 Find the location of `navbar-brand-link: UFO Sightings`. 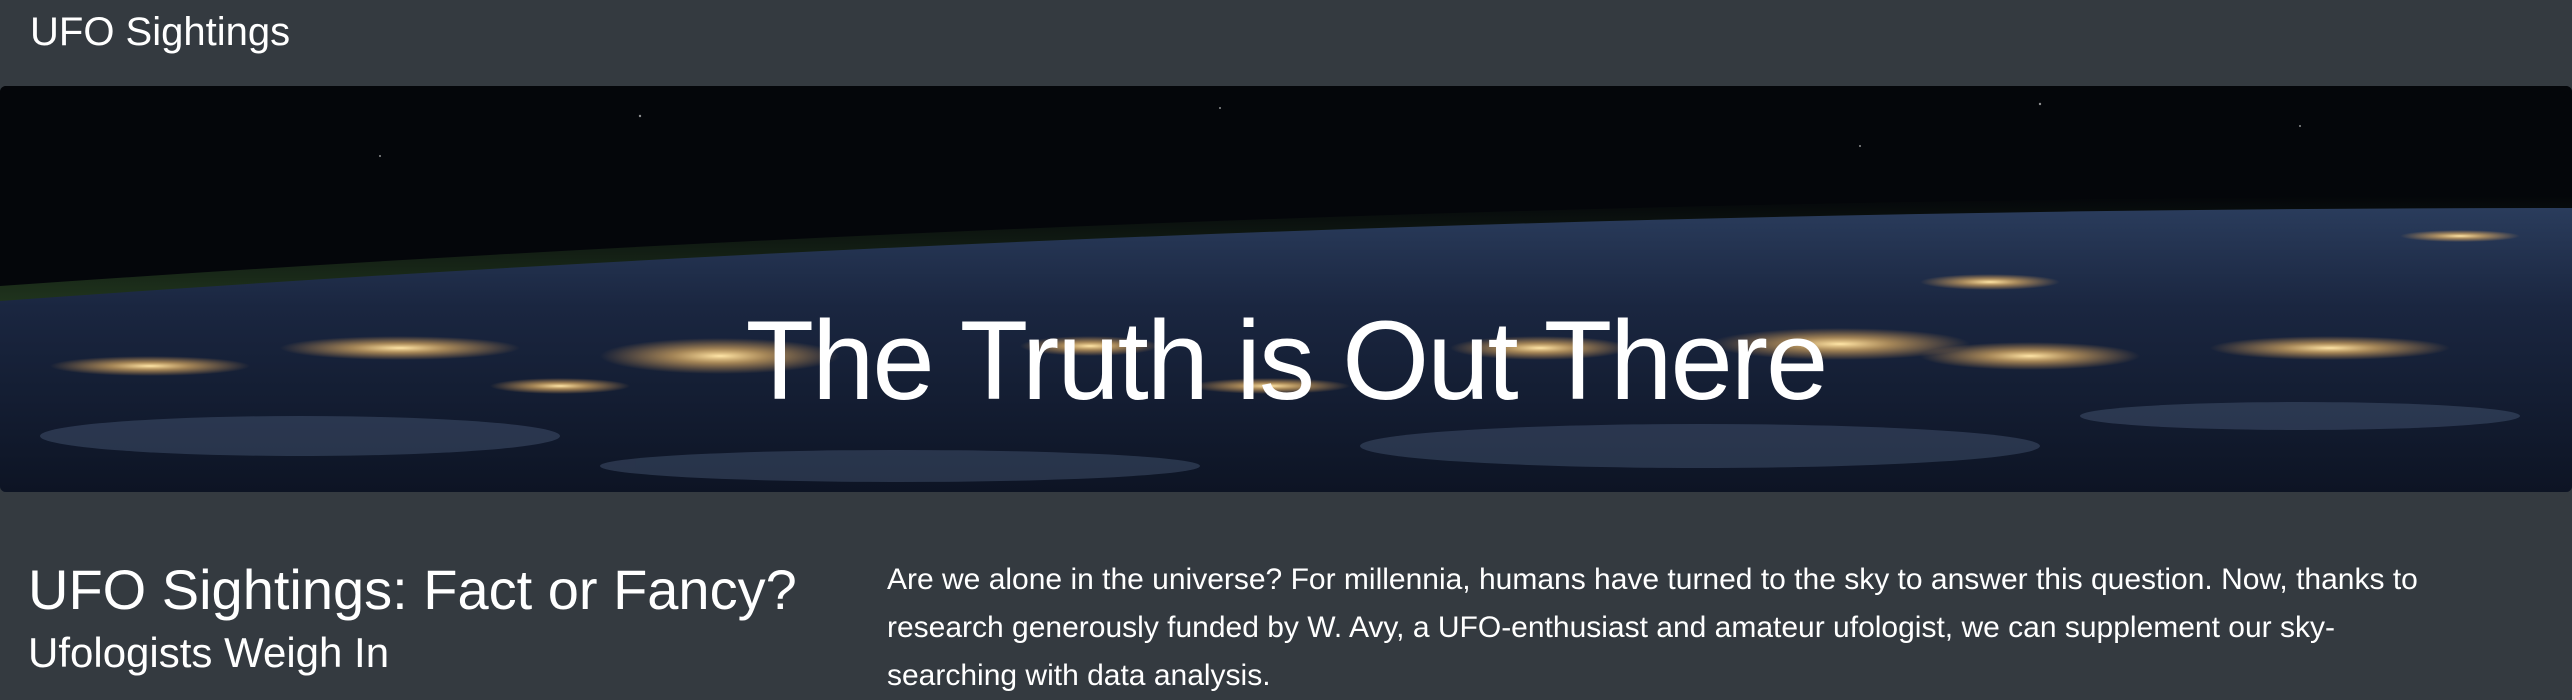

navbar-brand-link: UFO Sightings is located at coordinates (160, 32).